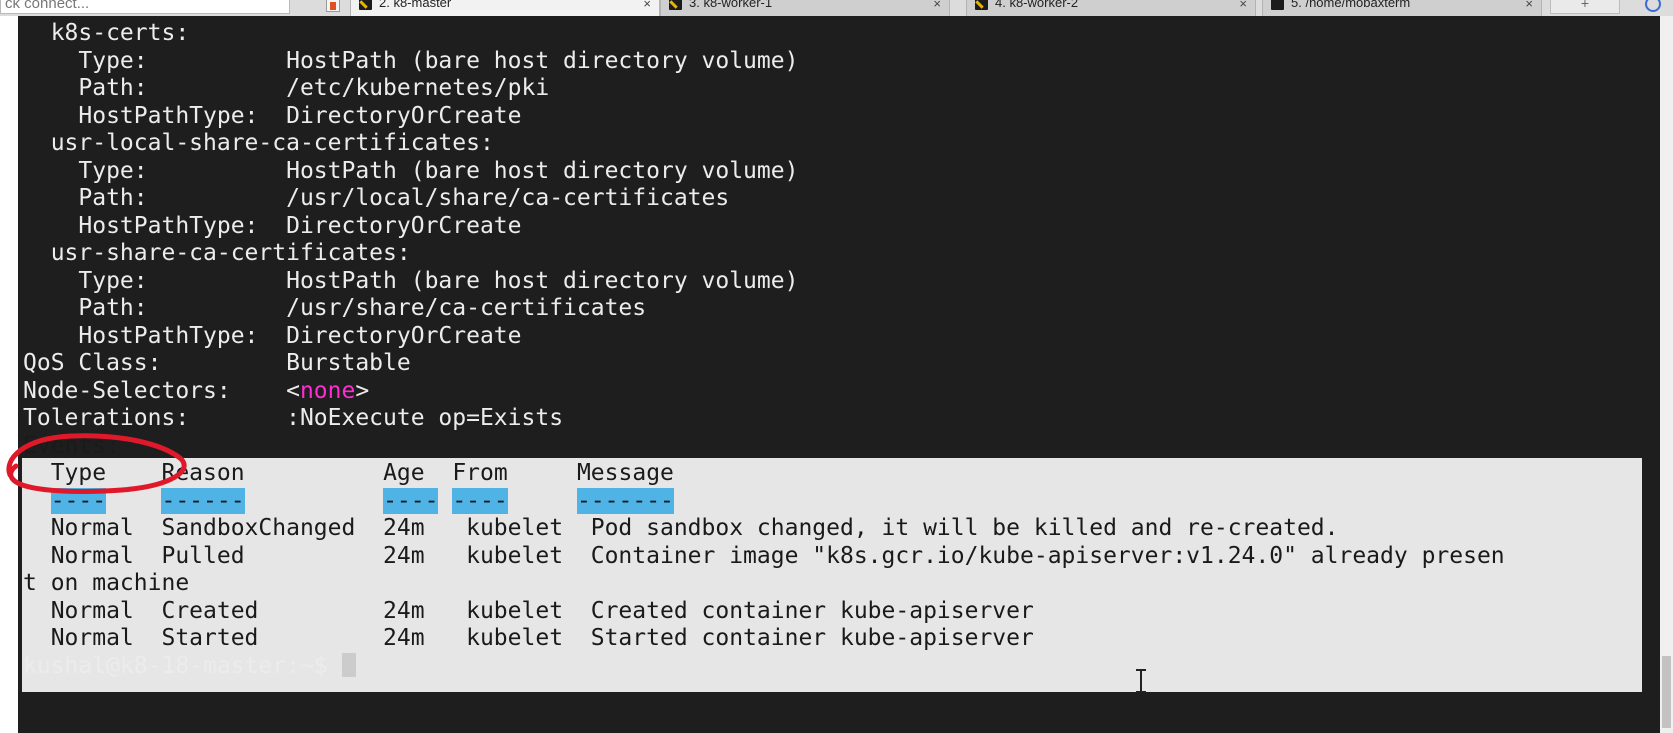  I want to click on node-selectors-line: Node-Selectors: <none>, so click(839, 391).